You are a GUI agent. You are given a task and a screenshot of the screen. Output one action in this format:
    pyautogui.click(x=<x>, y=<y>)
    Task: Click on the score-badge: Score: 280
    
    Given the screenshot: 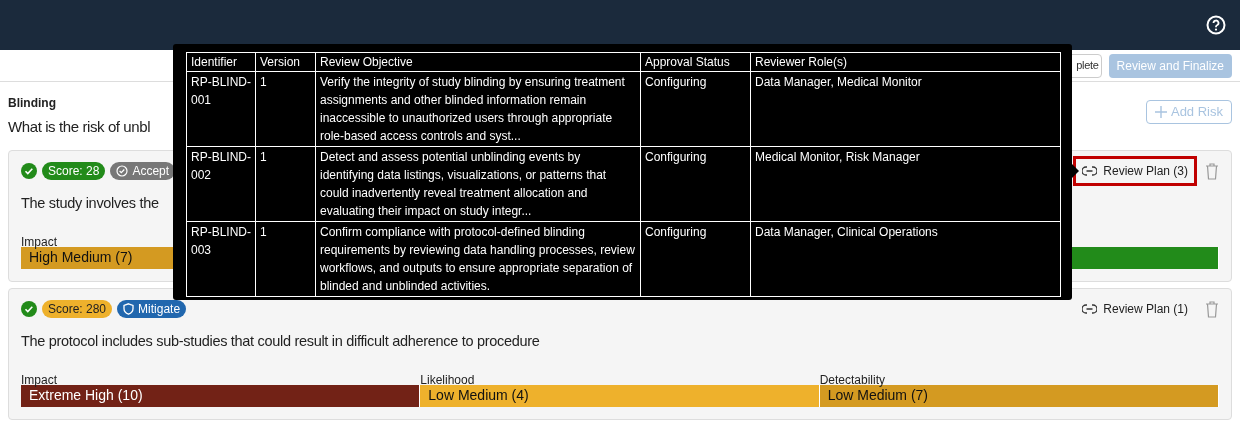 What is the action you would take?
    pyautogui.click(x=77, y=309)
    